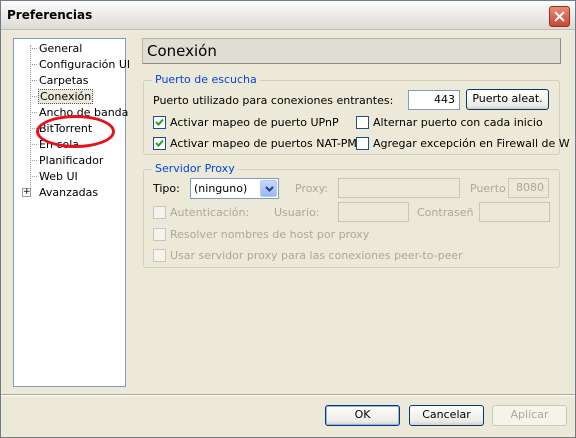 The width and height of the screenshot is (576, 438). I want to click on port-input-value: 443, so click(444, 99).